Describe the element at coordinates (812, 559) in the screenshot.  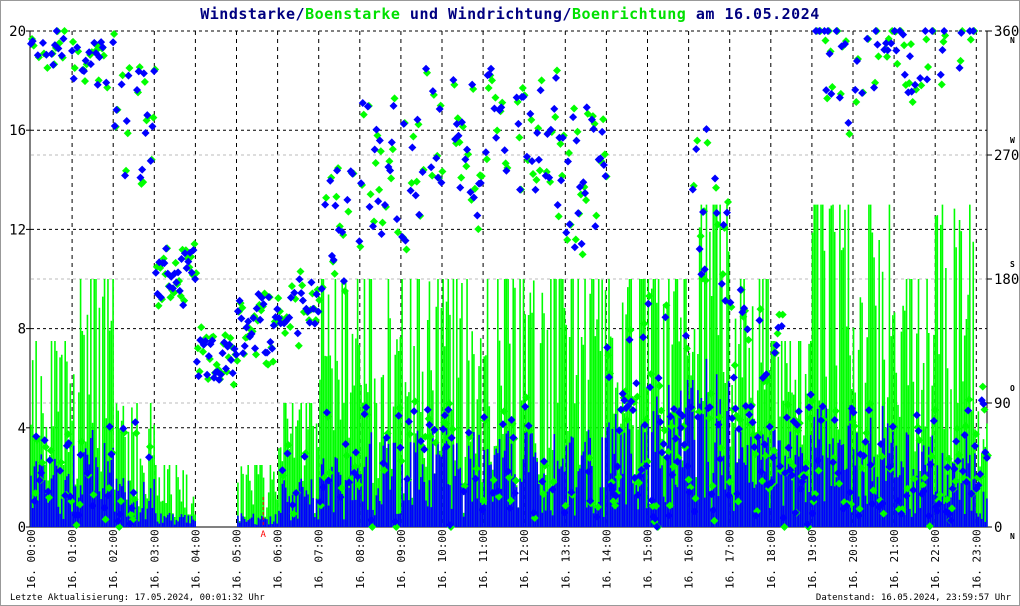
I see `x-tick-label: 16. 19:00` at that location.